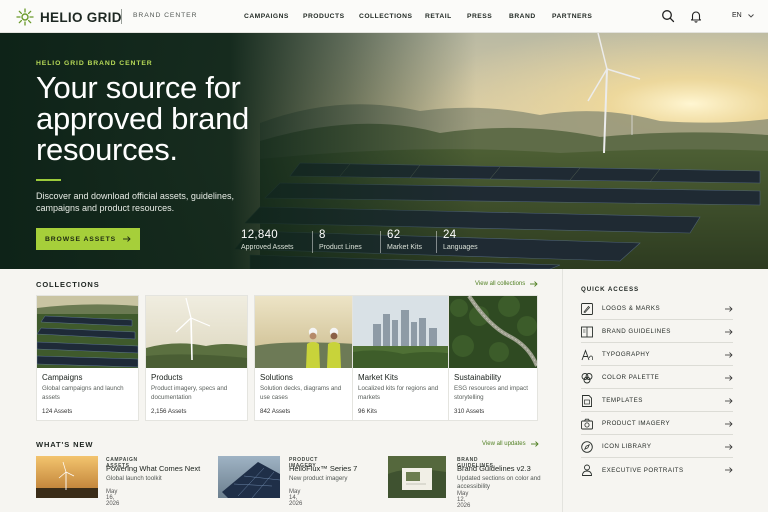 Image resolution: width=768 pixels, height=512 pixels. I want to click on brand-name: HELIO GRID, so click(81, 17).